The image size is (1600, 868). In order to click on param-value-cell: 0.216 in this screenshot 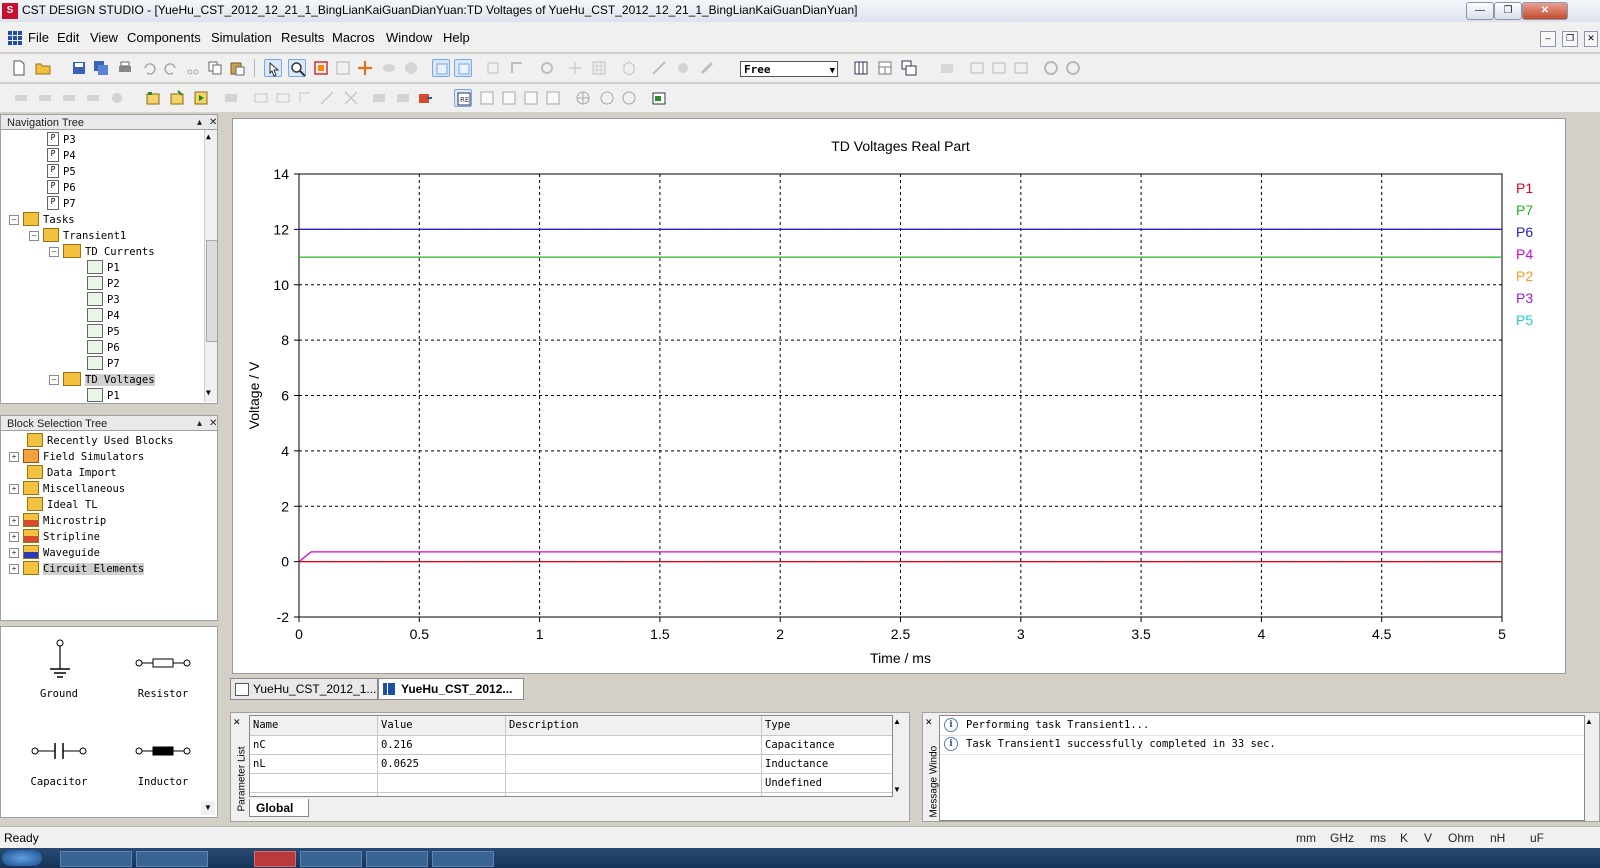, I will do `click(442, 745)`.